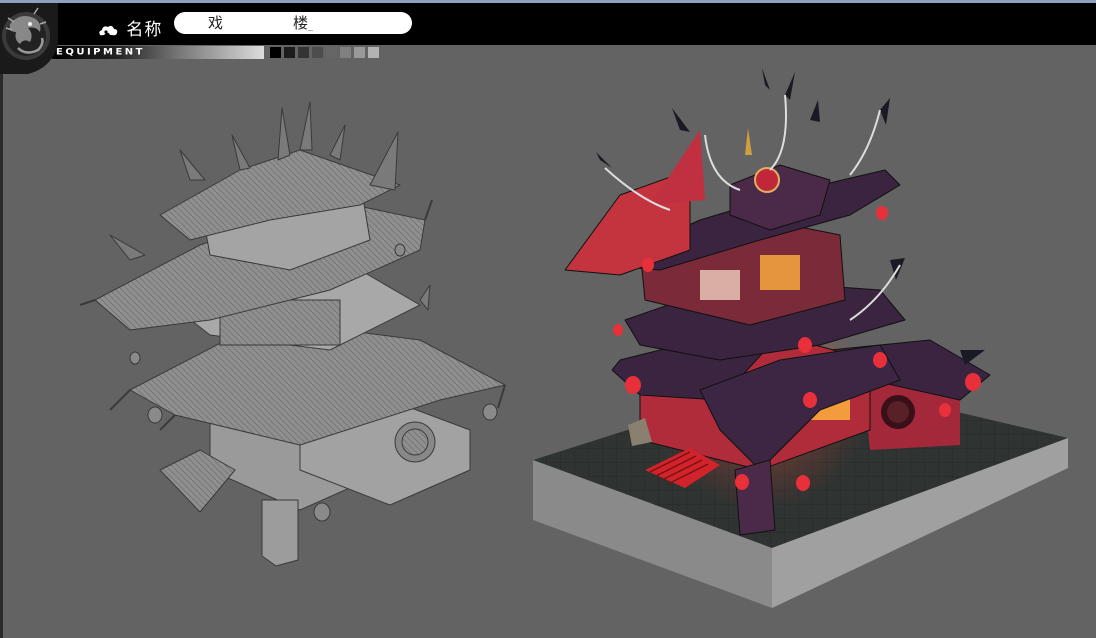  What do you see at coordinates (301, 23) in the screenshot?
I see `name-char-2: 楼` at bounding box center [301, 23].